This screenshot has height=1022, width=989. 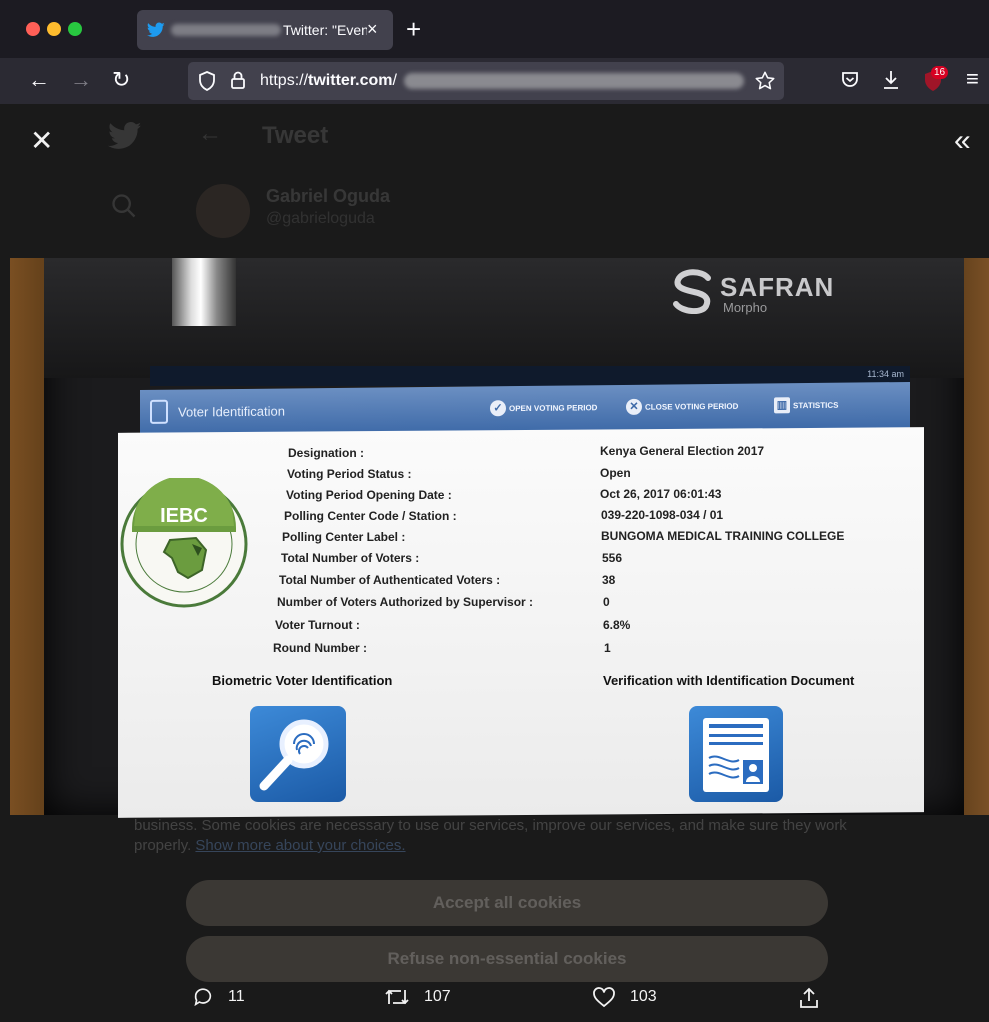 What do you see at coordinates (344, 537) in the screenshot?
I see `field-label: Polling Center Label :` at bounding box center [344, 537].